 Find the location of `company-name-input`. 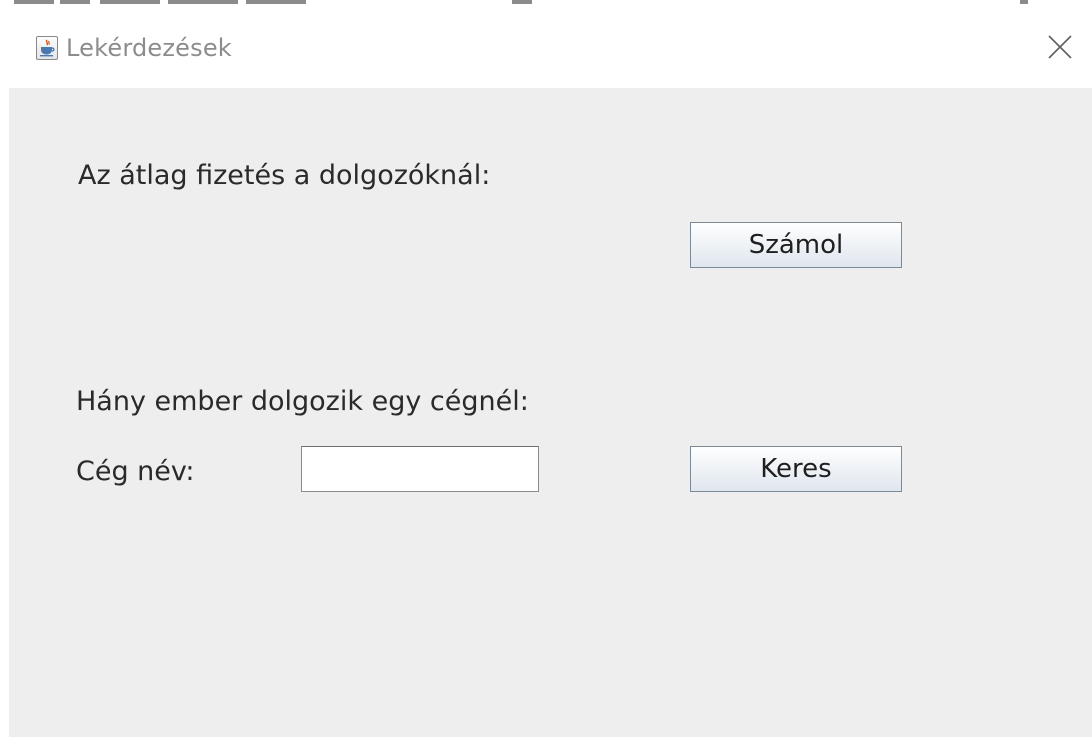

company-name-input is located at coordinates (420, 469).